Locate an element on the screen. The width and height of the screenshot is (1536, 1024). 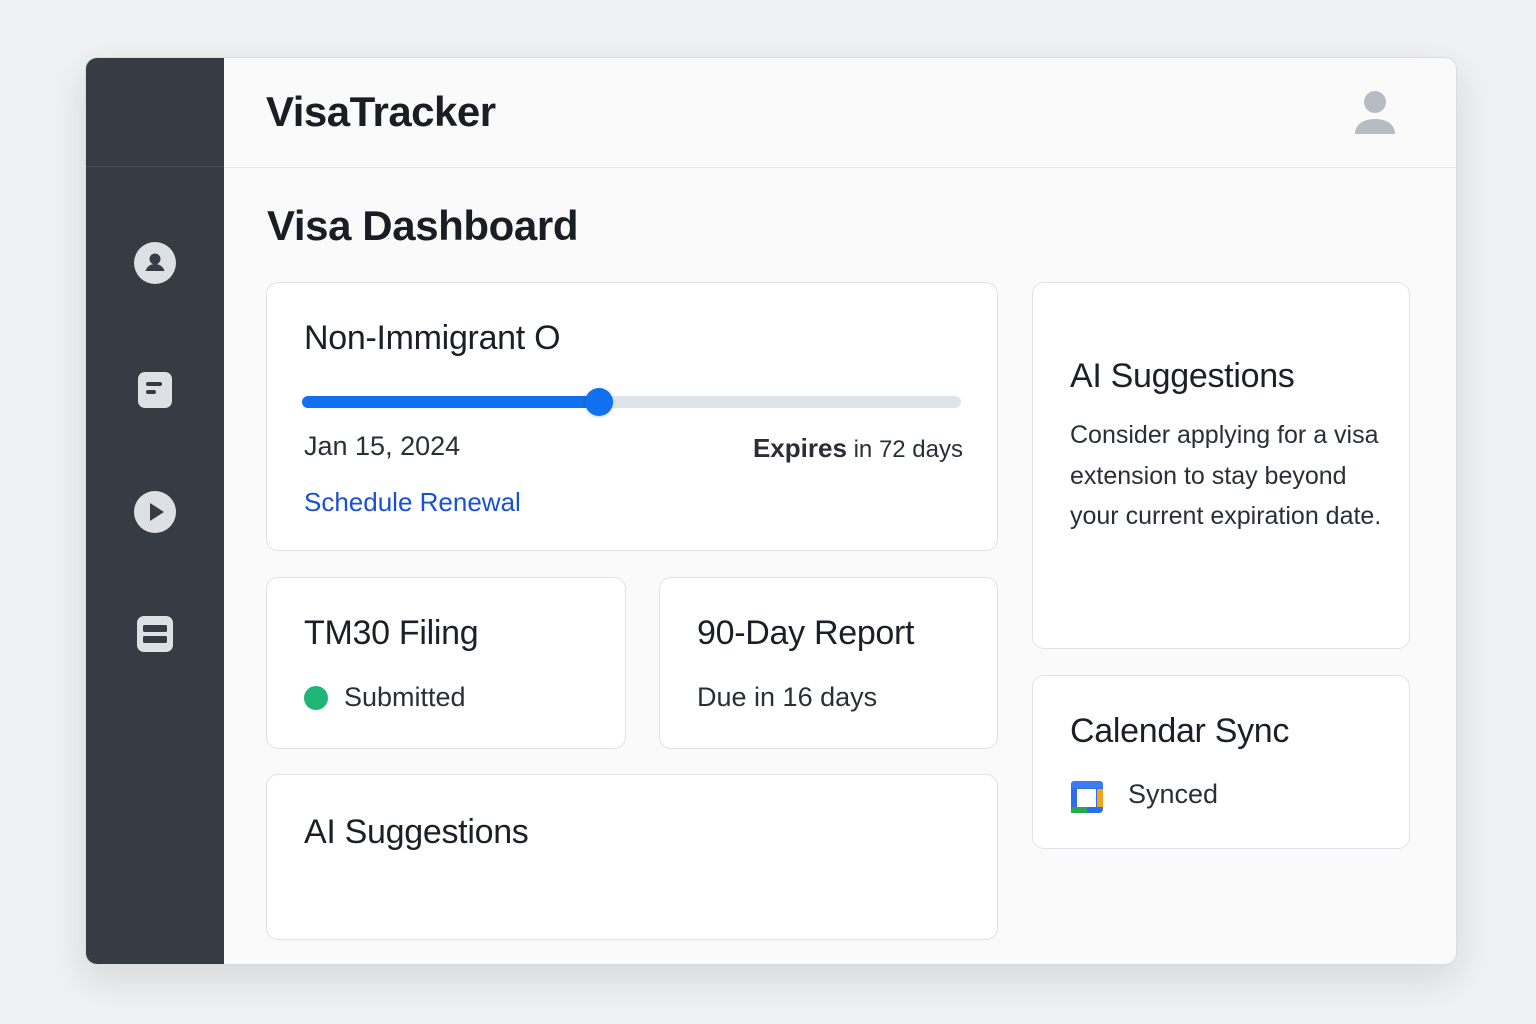
sidebar is located at coordinates (155, 511).